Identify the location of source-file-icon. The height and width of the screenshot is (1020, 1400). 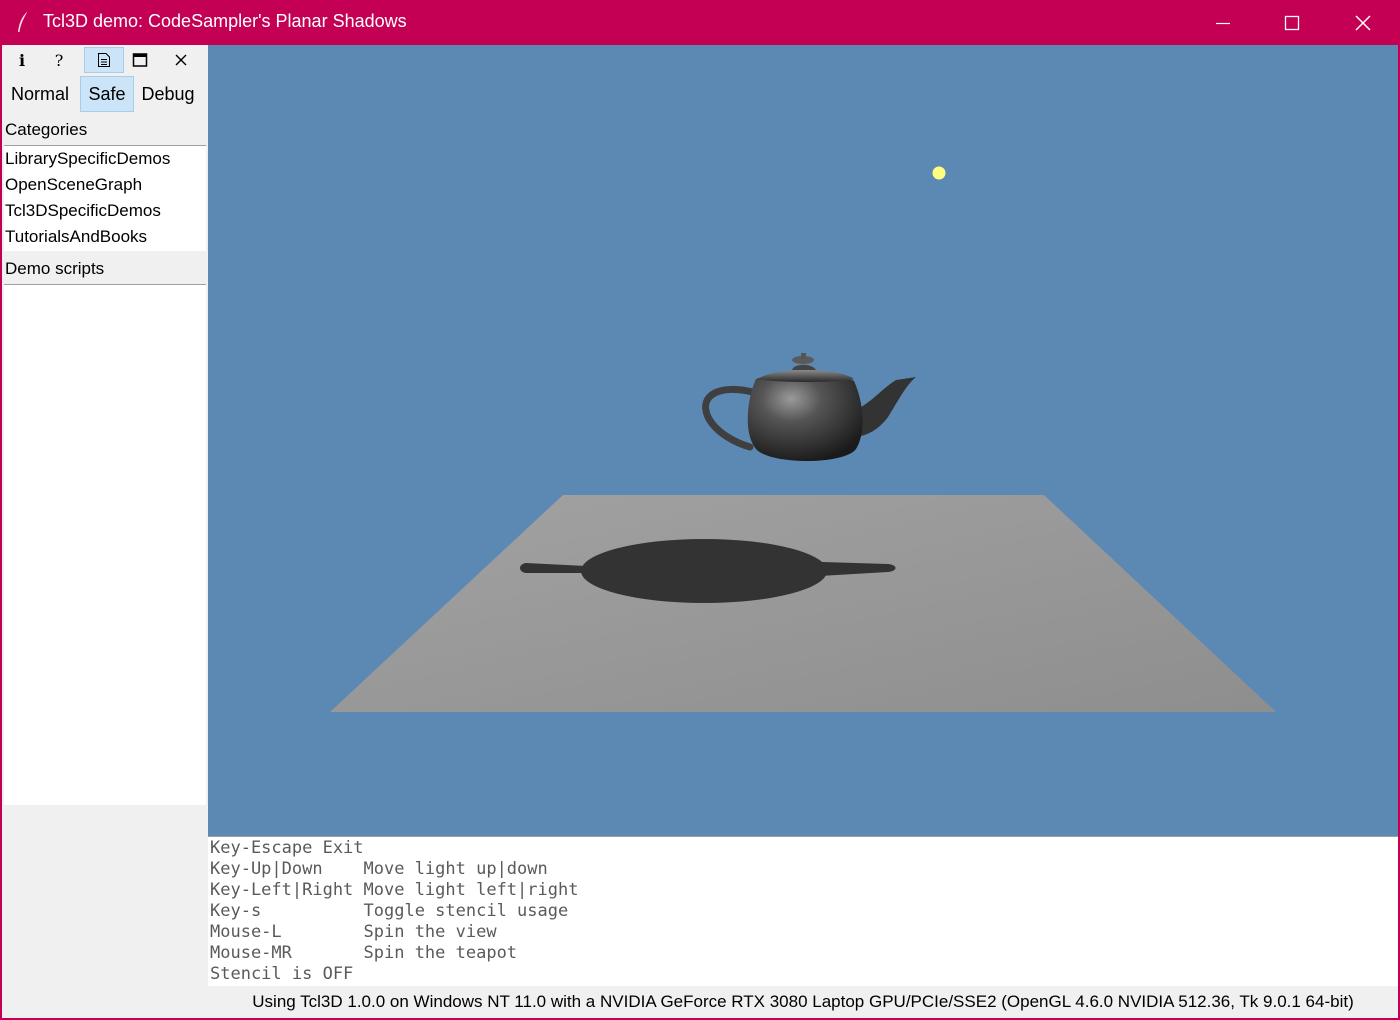
(104, 60).